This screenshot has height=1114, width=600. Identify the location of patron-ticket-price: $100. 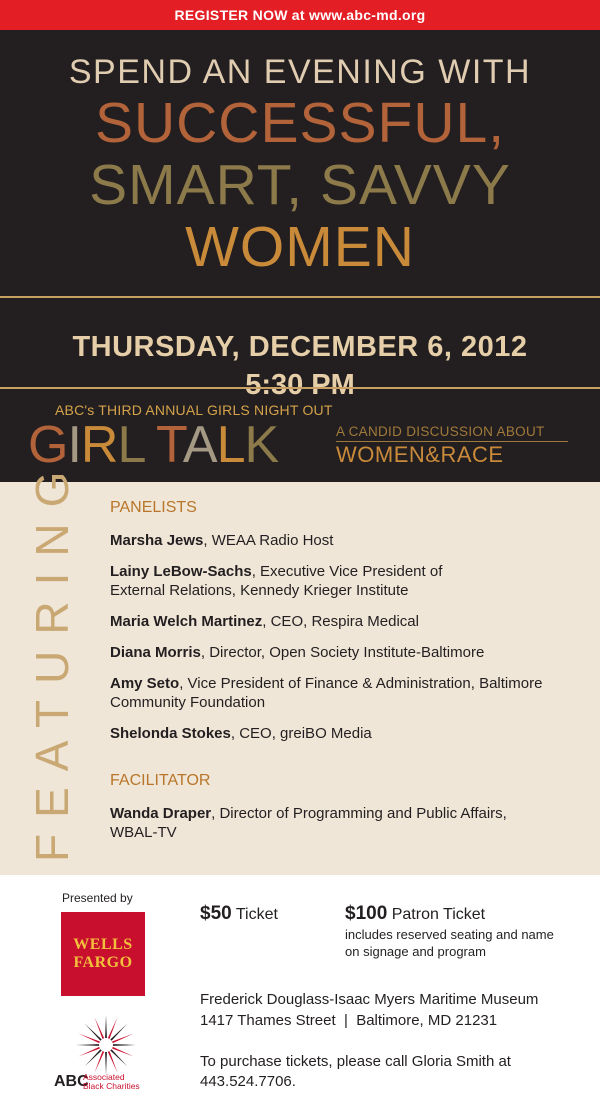
(366, 913).